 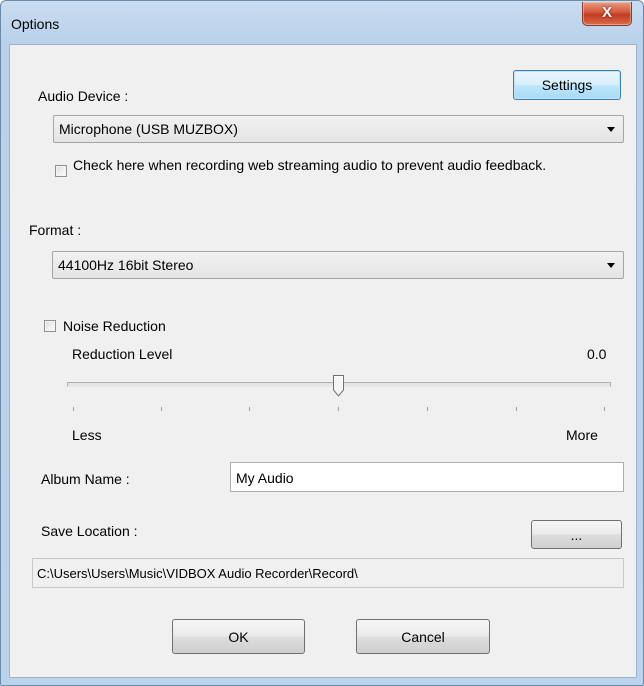 What do you see at coordinates (148, 129) in the screenshot?
I see `audio-device-value: Microphone (USB MUZBOX)` at bounding box center [148, 129].